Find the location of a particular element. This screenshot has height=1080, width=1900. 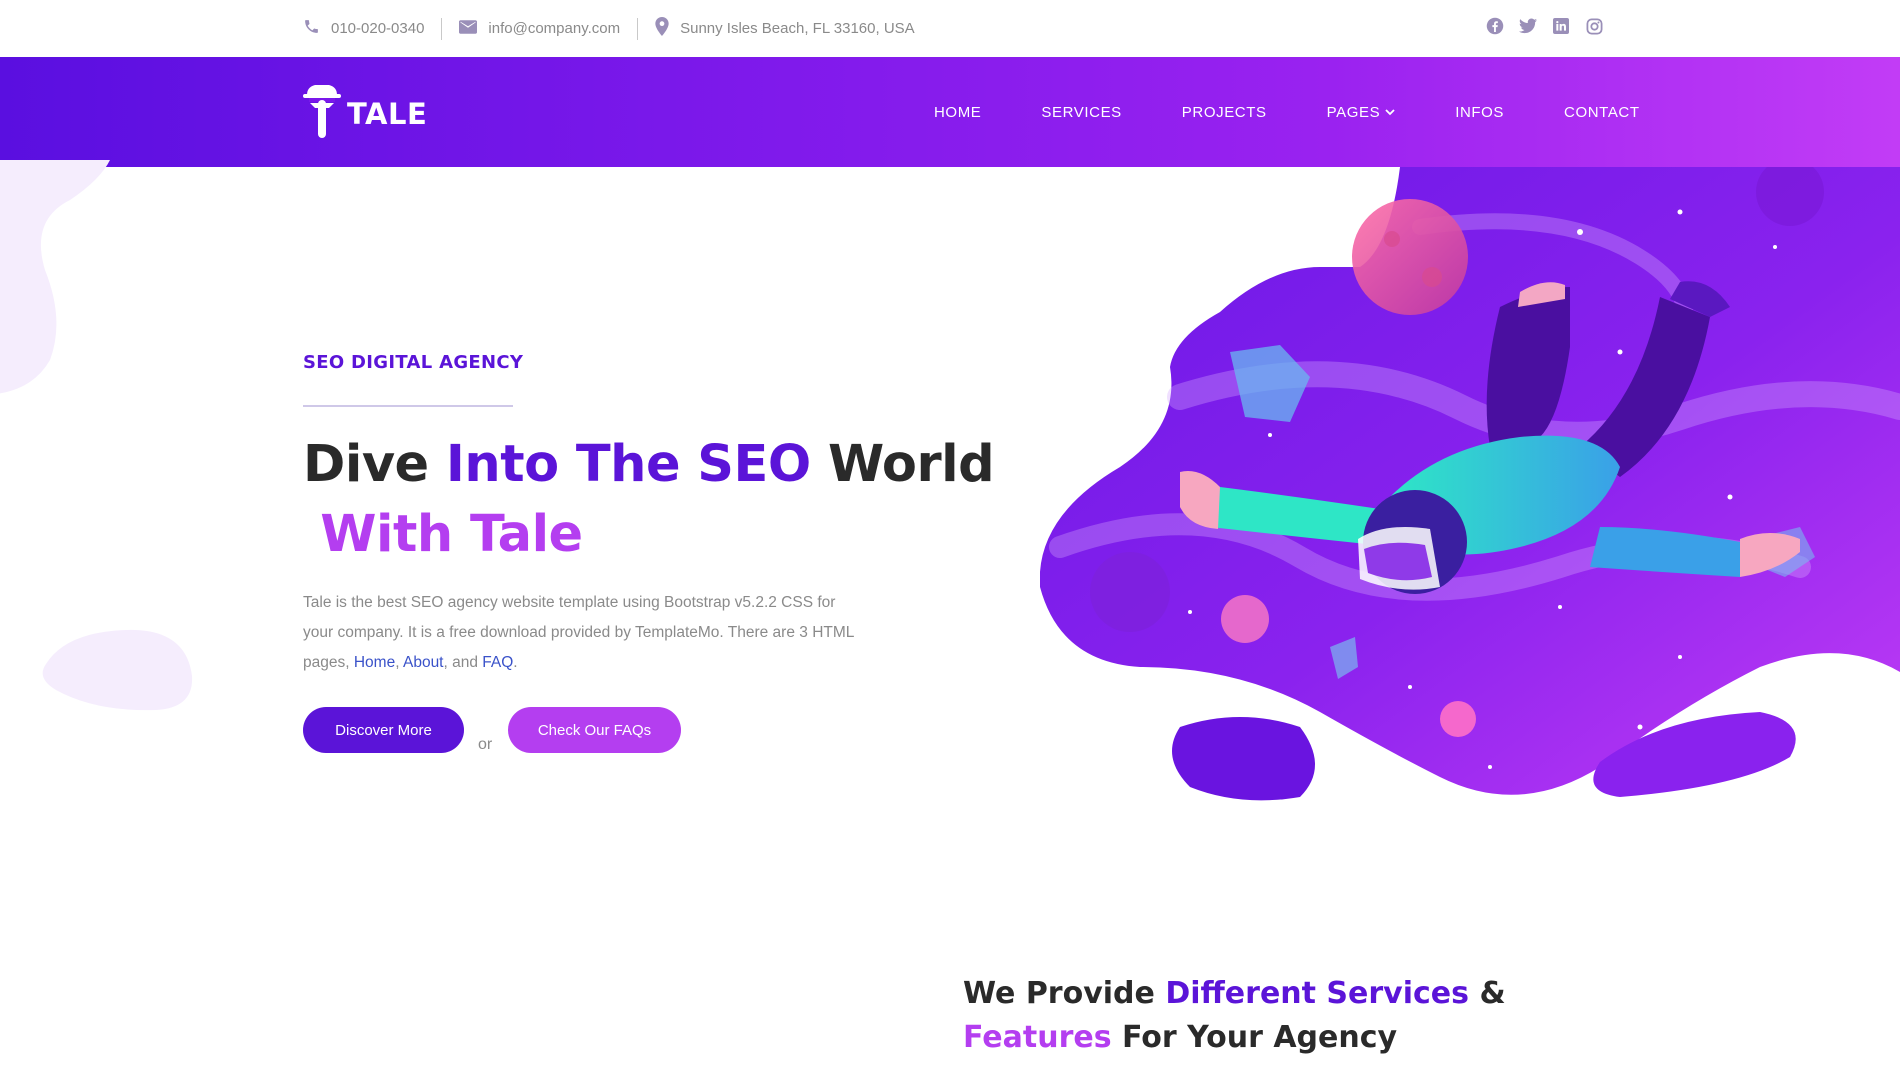

or-label: or is located at coordinates (485, 744).